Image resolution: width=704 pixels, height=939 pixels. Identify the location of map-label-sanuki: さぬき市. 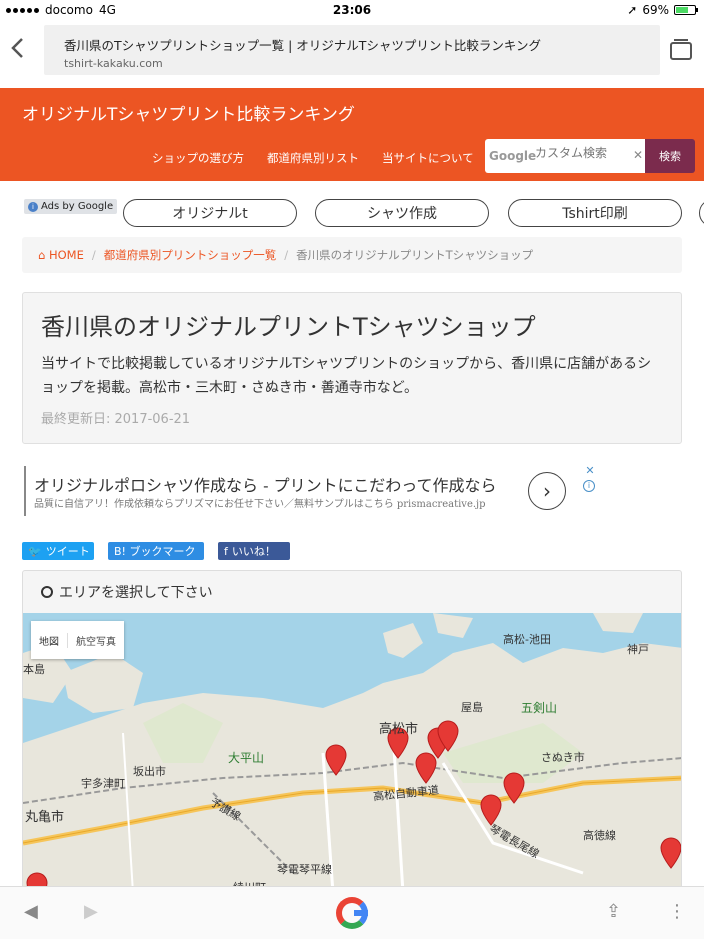
(563, 757).